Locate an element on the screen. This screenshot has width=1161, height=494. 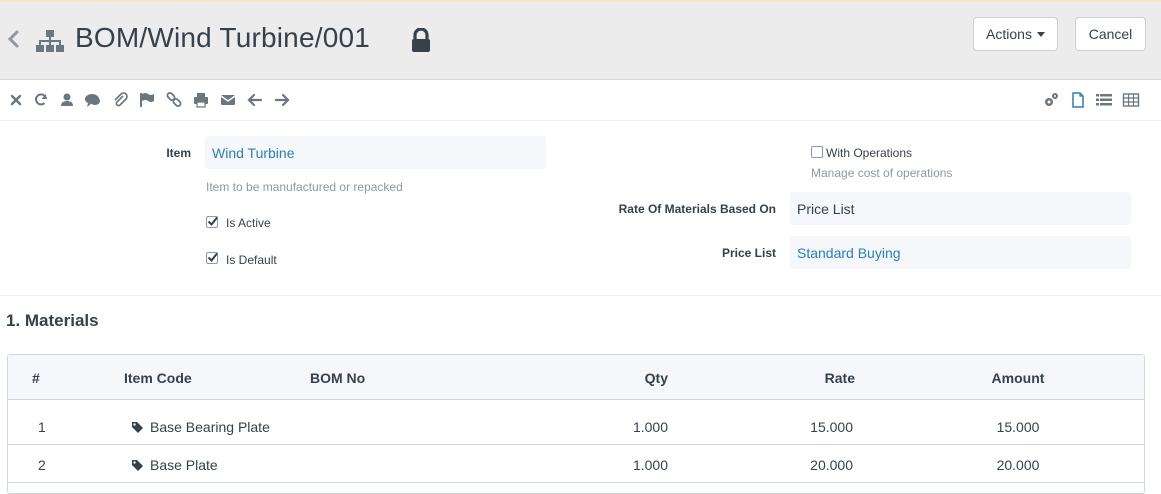
col-header-bom-no: BOM No is located at coordinates (338, 378).